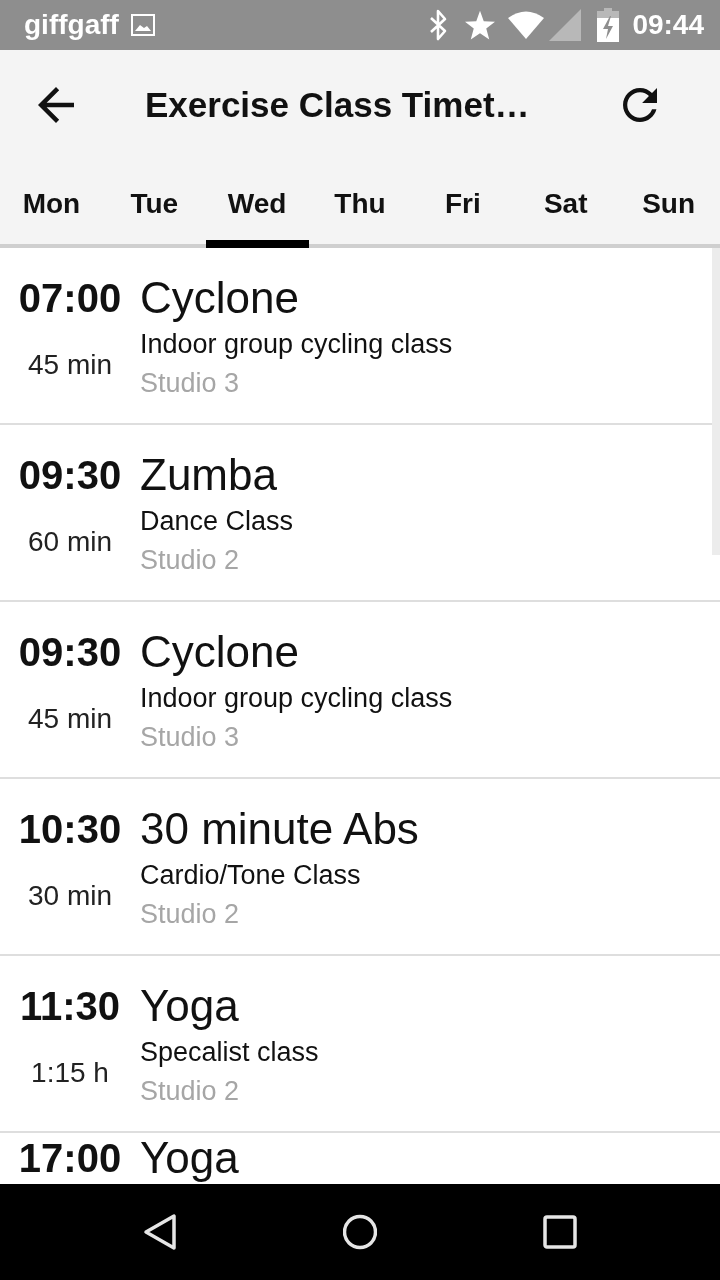 This screenshot has height=1280, width=720. I want to click on class-duration: 30 min, so click(69, 896).